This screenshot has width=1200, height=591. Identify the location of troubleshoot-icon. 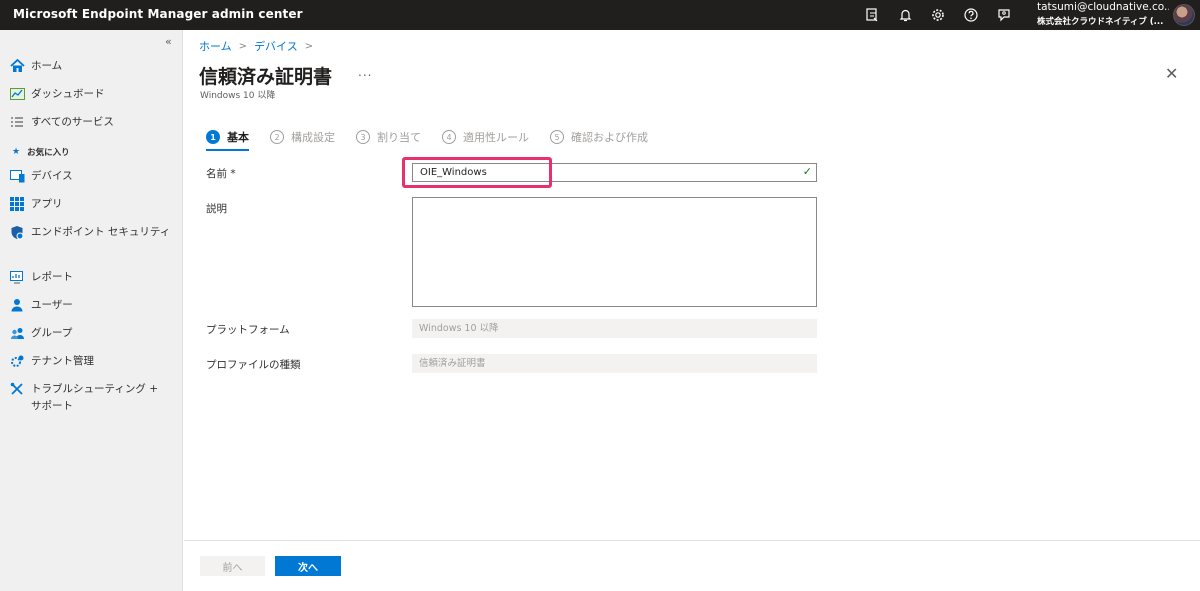
(17, 389).